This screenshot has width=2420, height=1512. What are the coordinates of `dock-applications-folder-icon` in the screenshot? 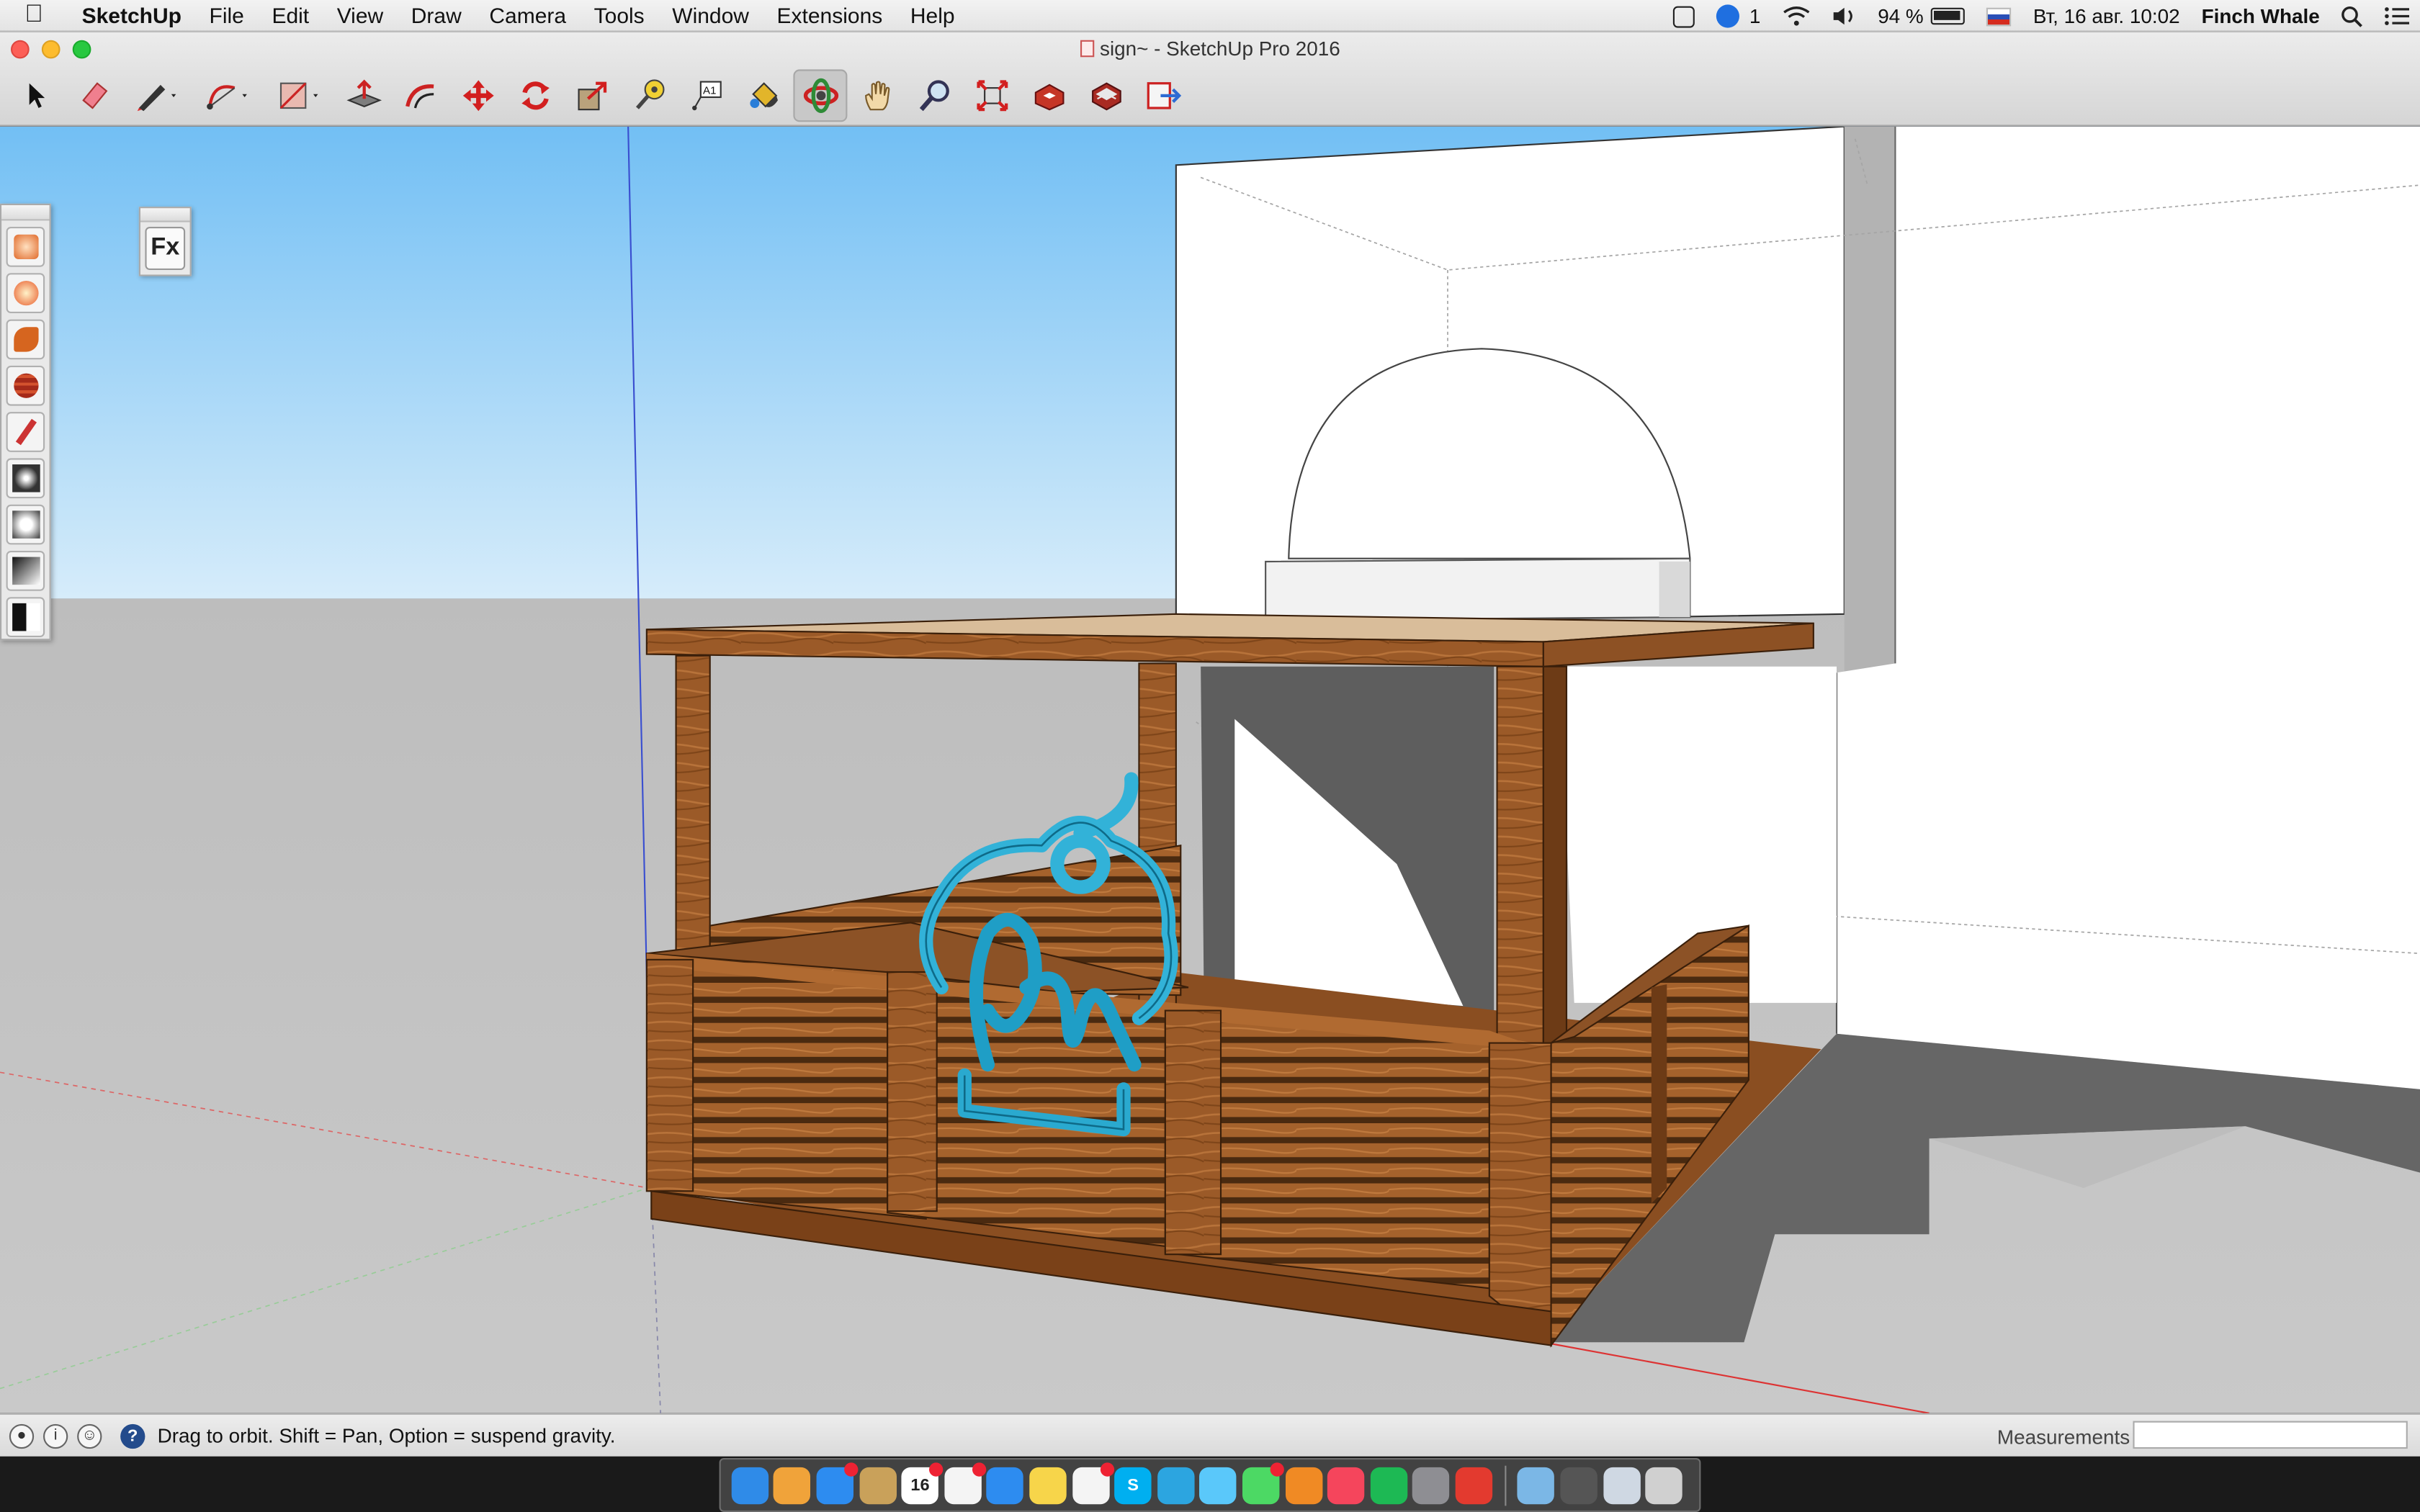 It's located at (1537, 1485).